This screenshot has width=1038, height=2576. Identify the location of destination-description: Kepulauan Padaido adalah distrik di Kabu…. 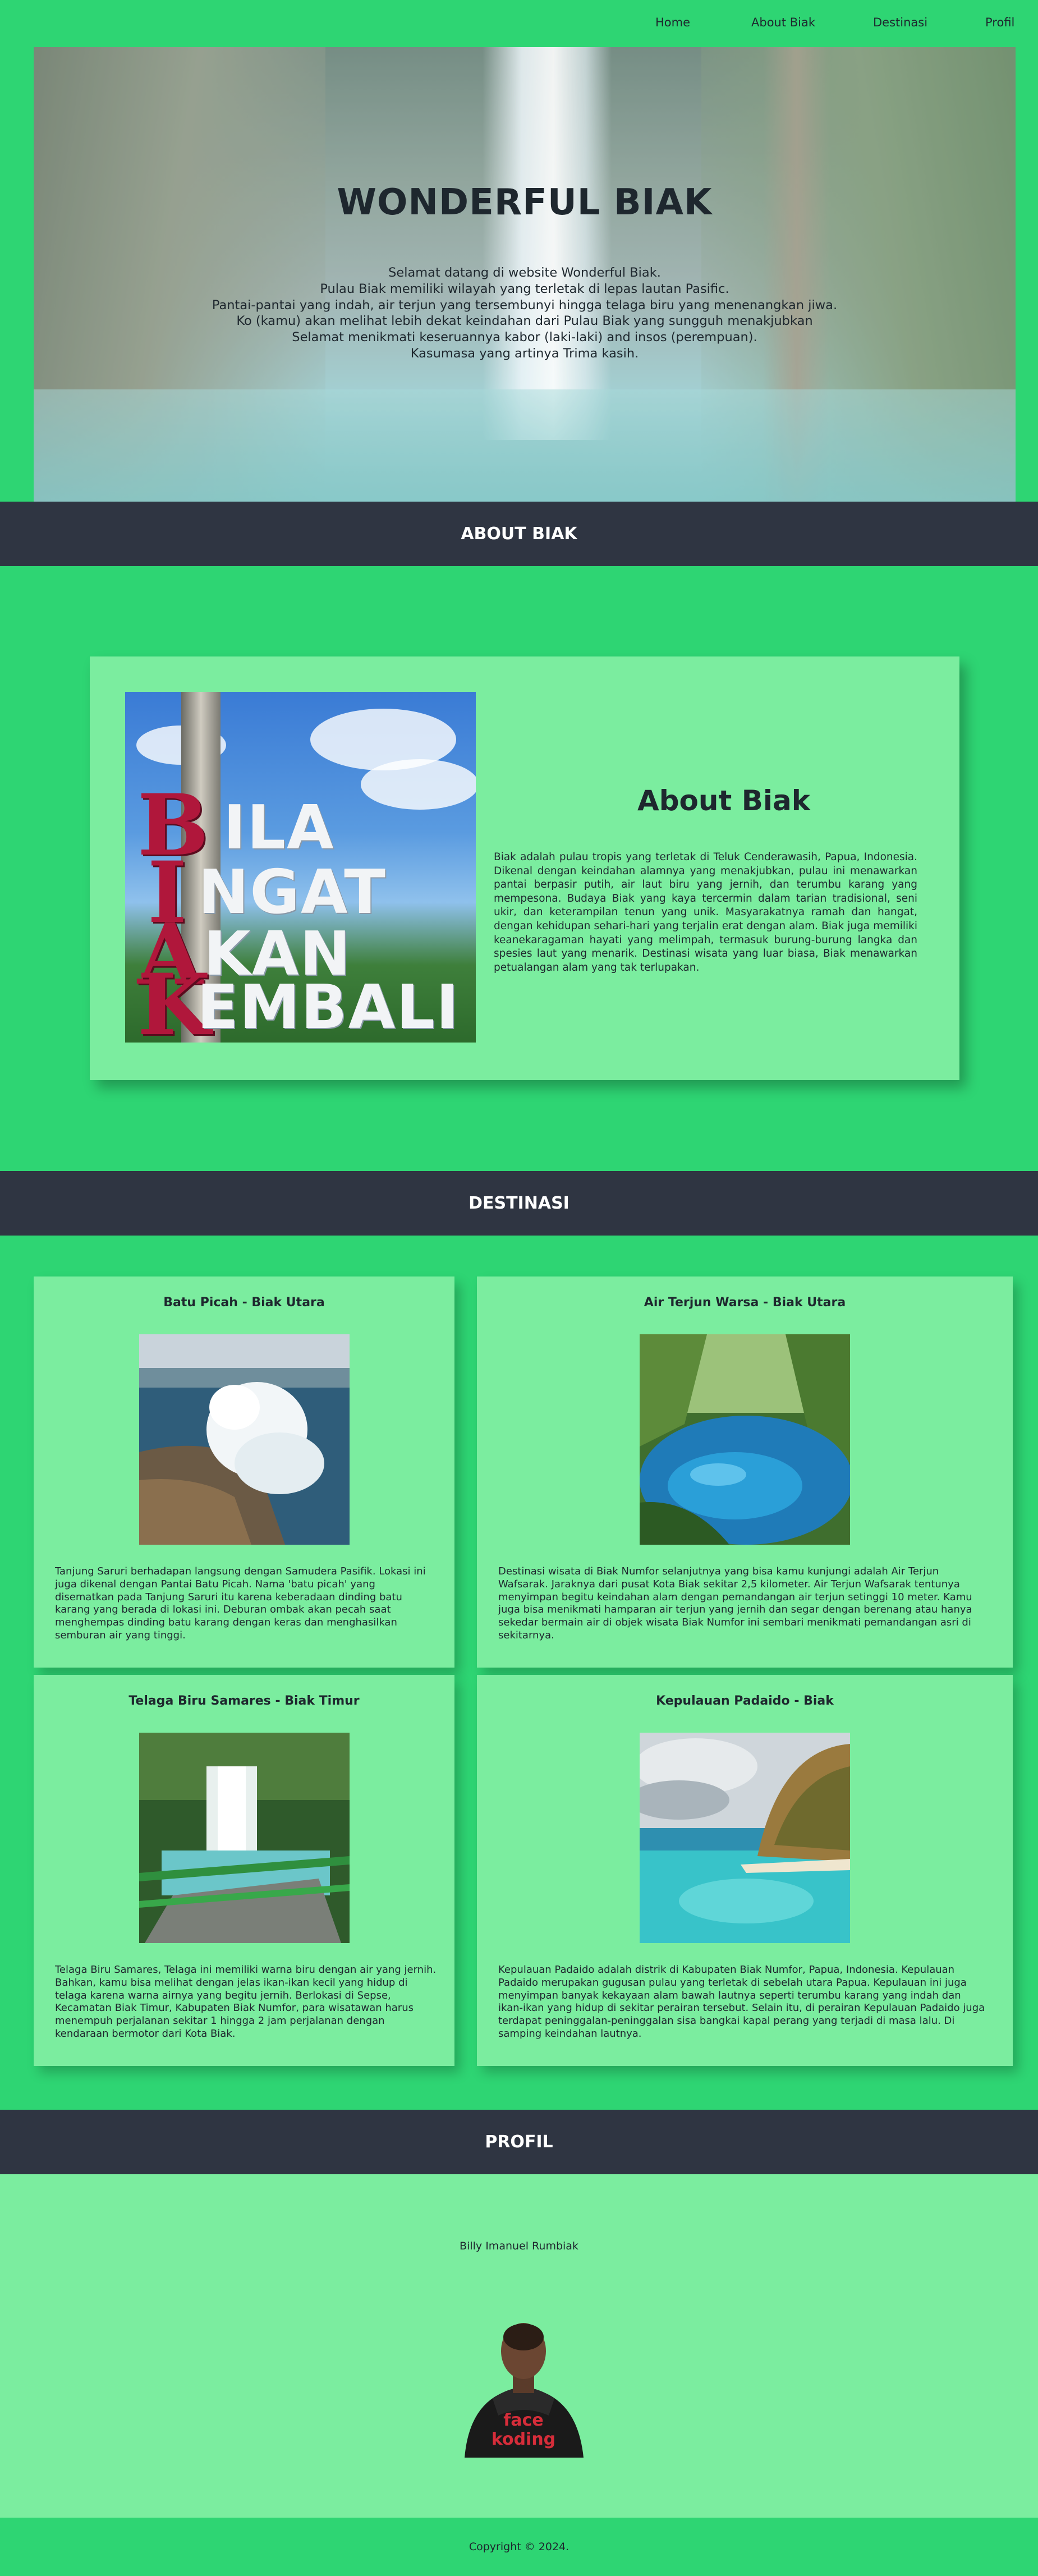
(741, 2002).